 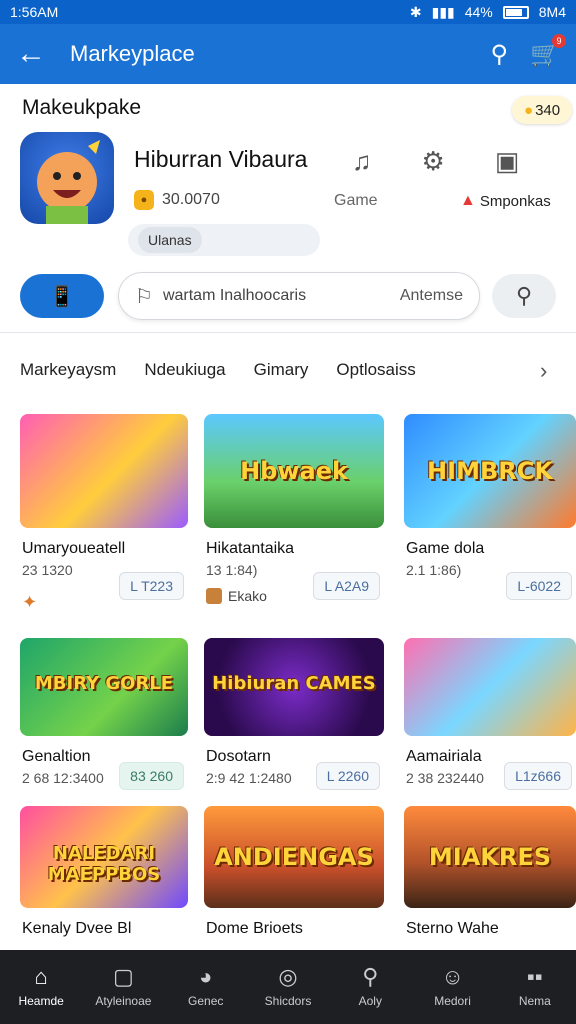 I want to click on game-logo-text: MIAKRES, so click(x=490, y=857).